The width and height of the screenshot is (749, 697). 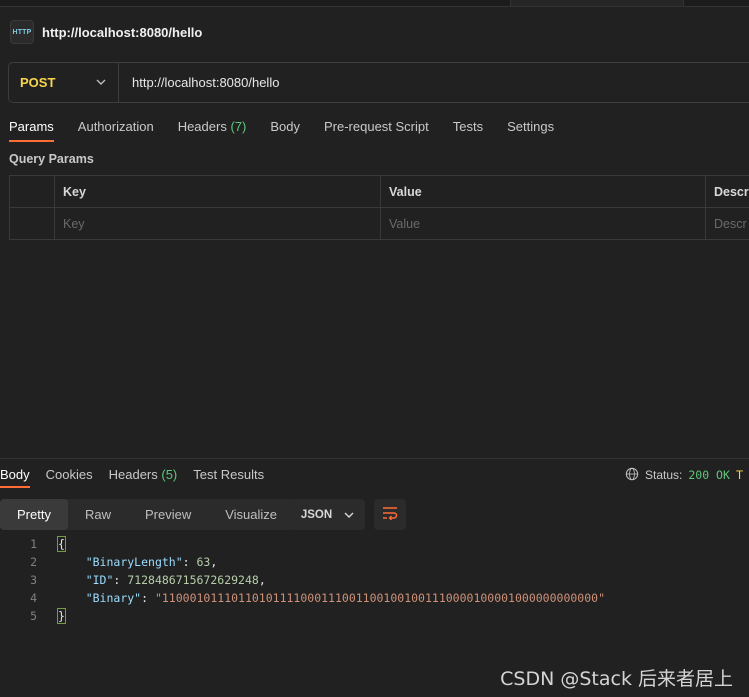 I want to click on json-number: 7128486715672629248, so click(x=193, y=580).